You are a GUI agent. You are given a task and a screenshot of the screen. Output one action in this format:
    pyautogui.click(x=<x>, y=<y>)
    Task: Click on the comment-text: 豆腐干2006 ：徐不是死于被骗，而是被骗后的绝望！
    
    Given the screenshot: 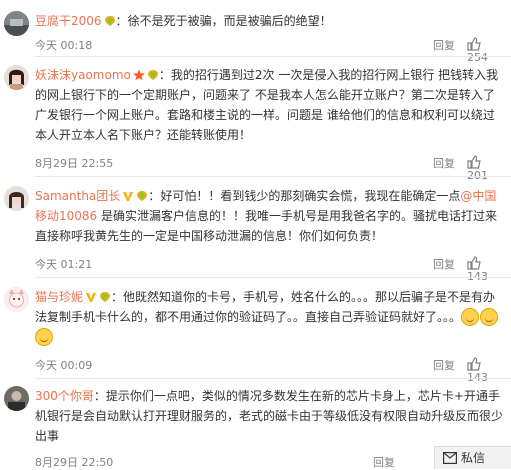 What is the action you would take?
    pyautogui.click(x=269, y=21)
    